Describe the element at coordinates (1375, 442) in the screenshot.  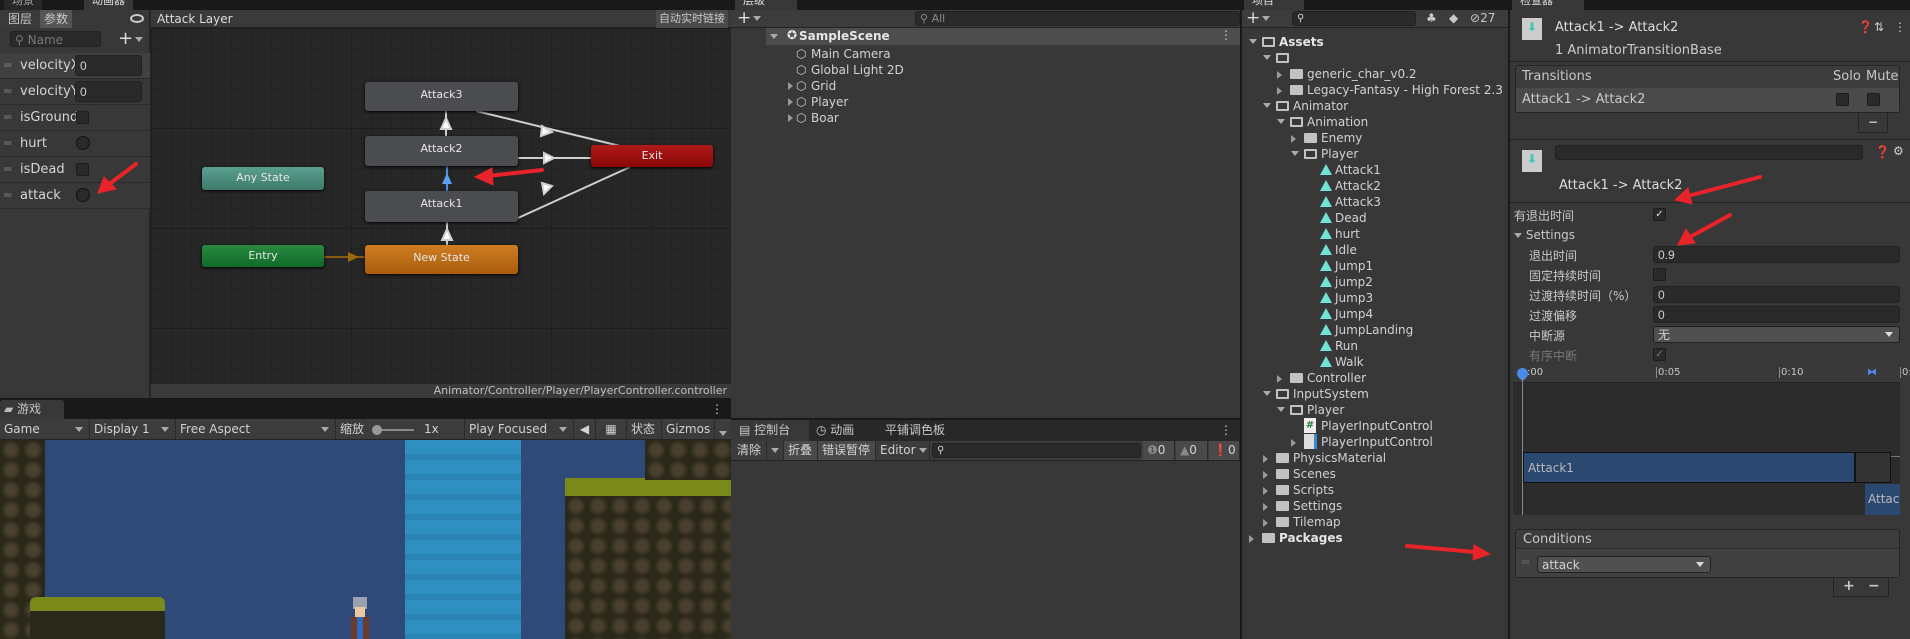
I see `project-tree-item: PlayerInputControl` at that location.